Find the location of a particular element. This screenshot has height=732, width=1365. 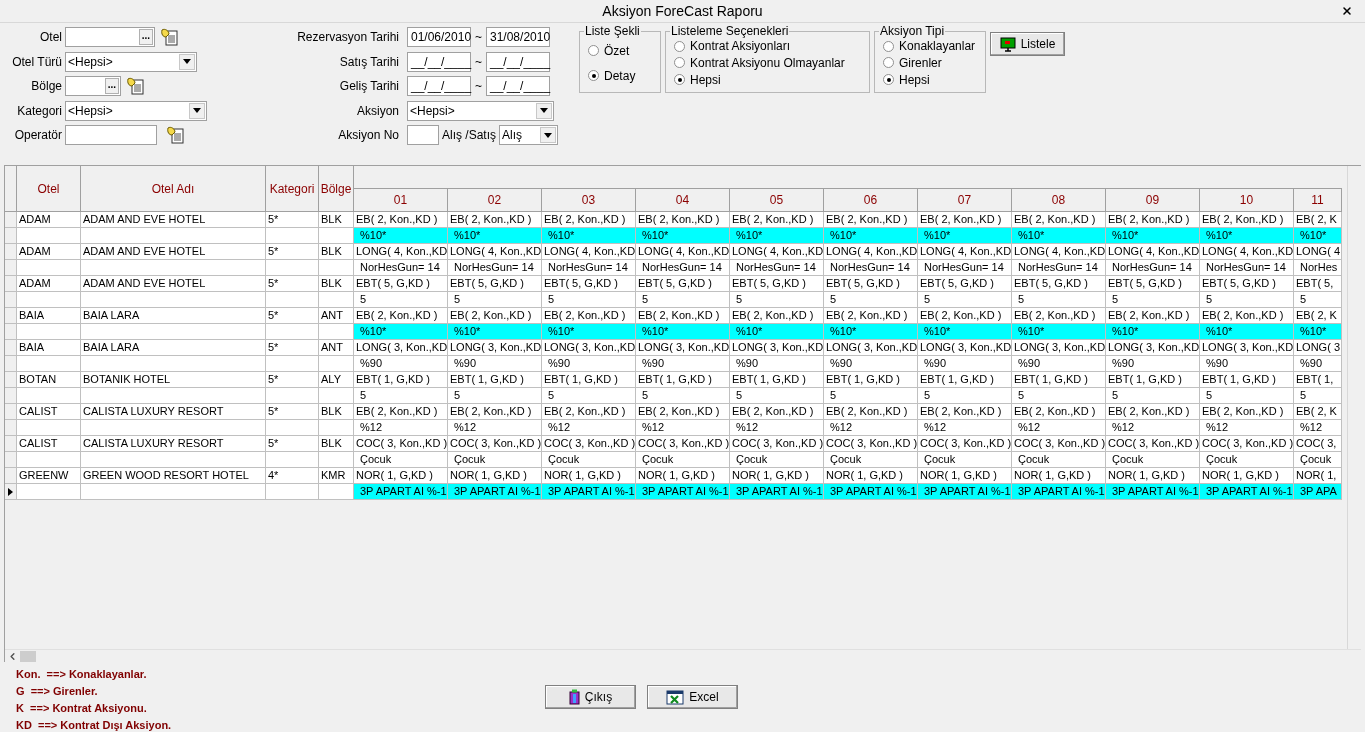

day-header: 08 is located at coordinates (1059, 200).